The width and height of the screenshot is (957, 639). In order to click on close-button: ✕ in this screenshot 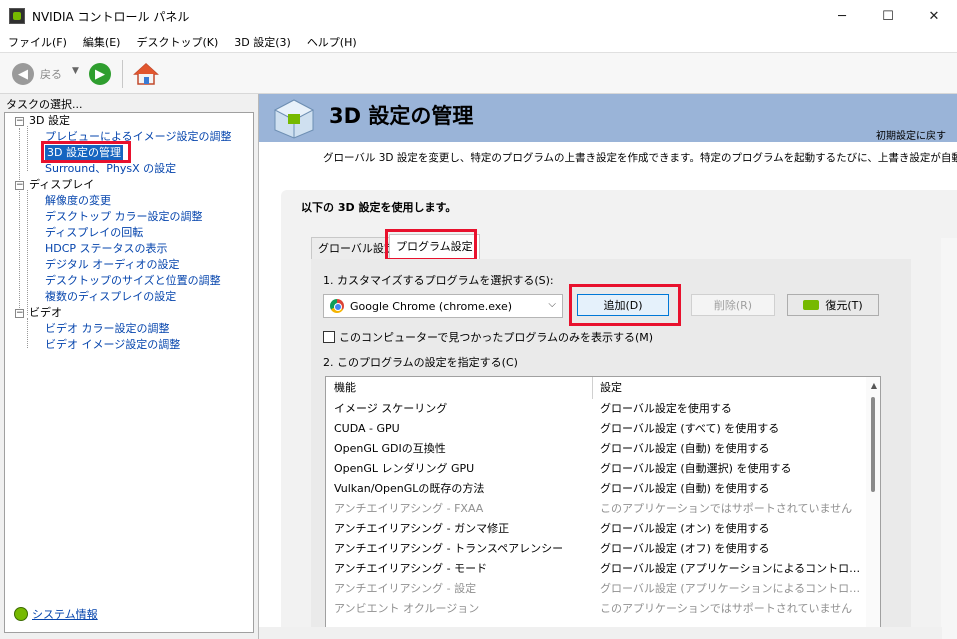, I will do `click(934, 16)`.